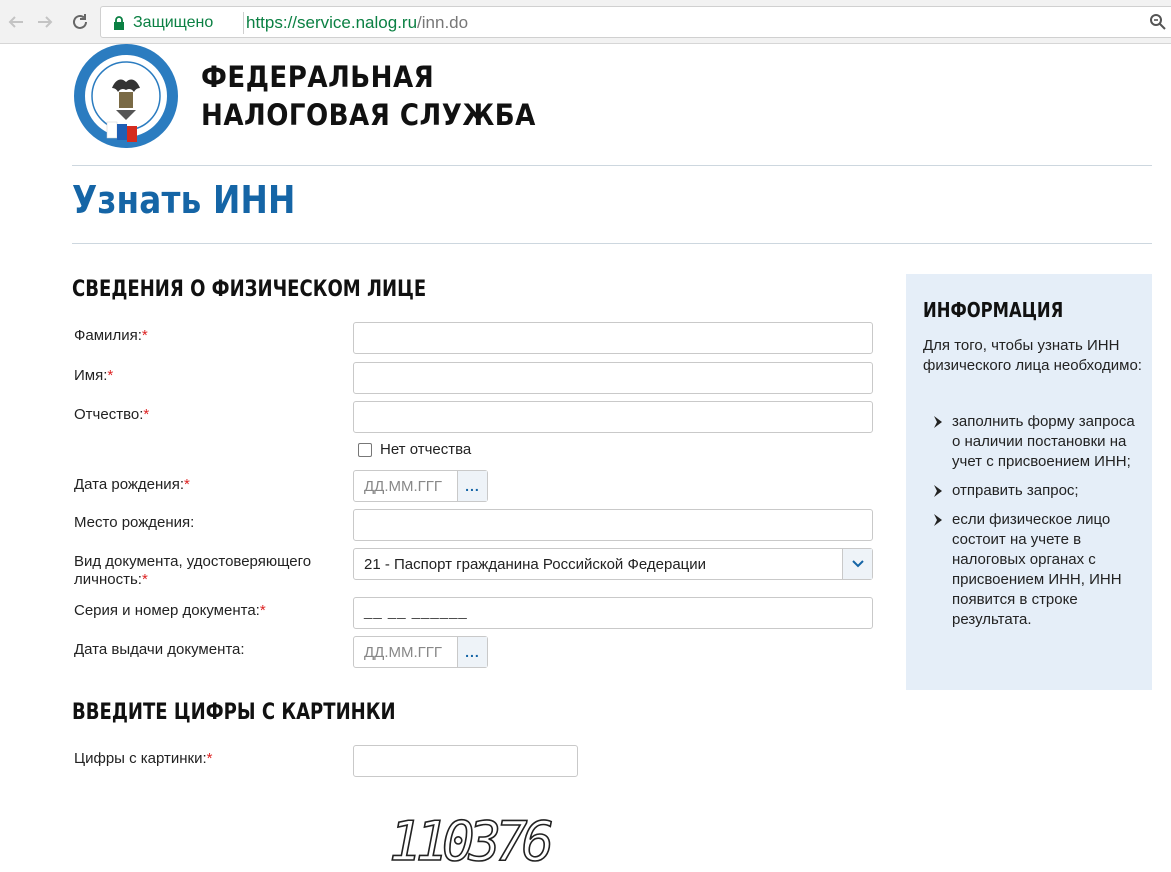 This screenshot has width=1171, height=872. Describe the element at coordinates (465, 761) in the screenshot. I see `captcha-input` at that location.